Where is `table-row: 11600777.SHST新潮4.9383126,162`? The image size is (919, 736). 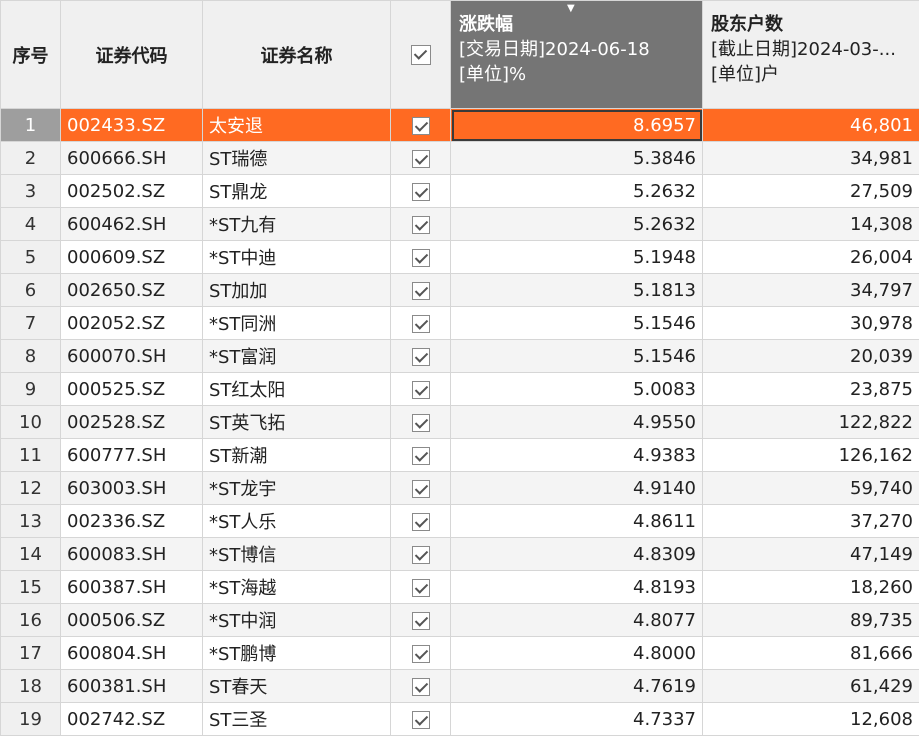 table-row: 11600777.SHST新潮4.9383126,162 is located at coordinates (460, 455).